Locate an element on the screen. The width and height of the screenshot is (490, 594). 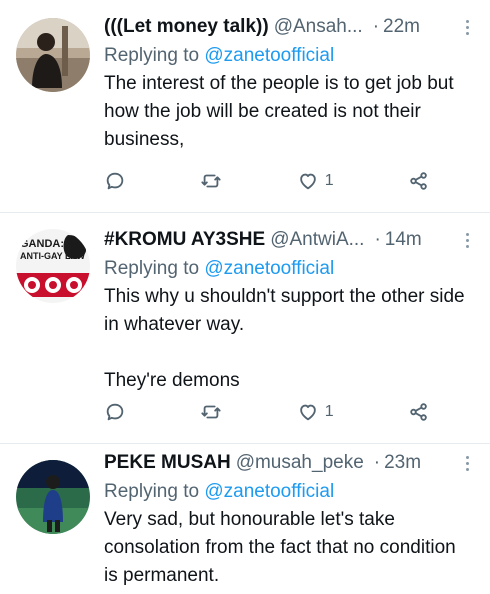
display-name: PEKE MUSAH is located at coordinates (167, 463).